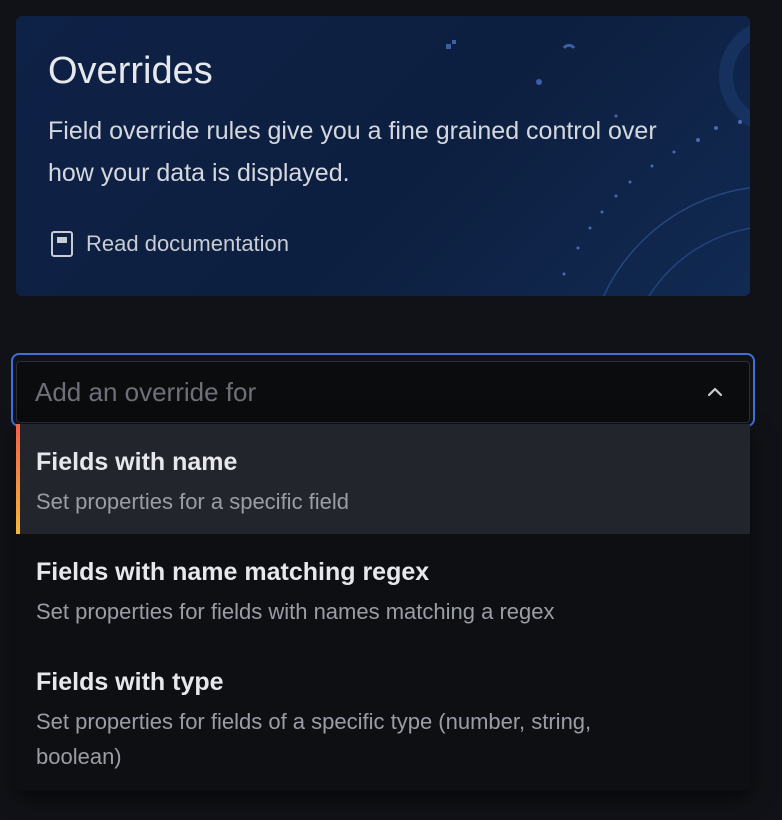 The image size is (782, 820). What do you see at coordinates (130, 682) in the screenshot?
I see `option-title: Fields with type` at bounding box center [130, 682].